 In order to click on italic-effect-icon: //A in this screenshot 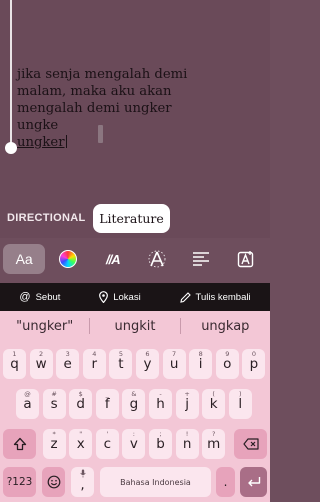, I will do `click(113, 259)`.